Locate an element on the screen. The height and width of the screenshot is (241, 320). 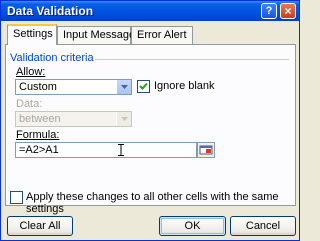
section-divider is located at coordinates (192, 59).